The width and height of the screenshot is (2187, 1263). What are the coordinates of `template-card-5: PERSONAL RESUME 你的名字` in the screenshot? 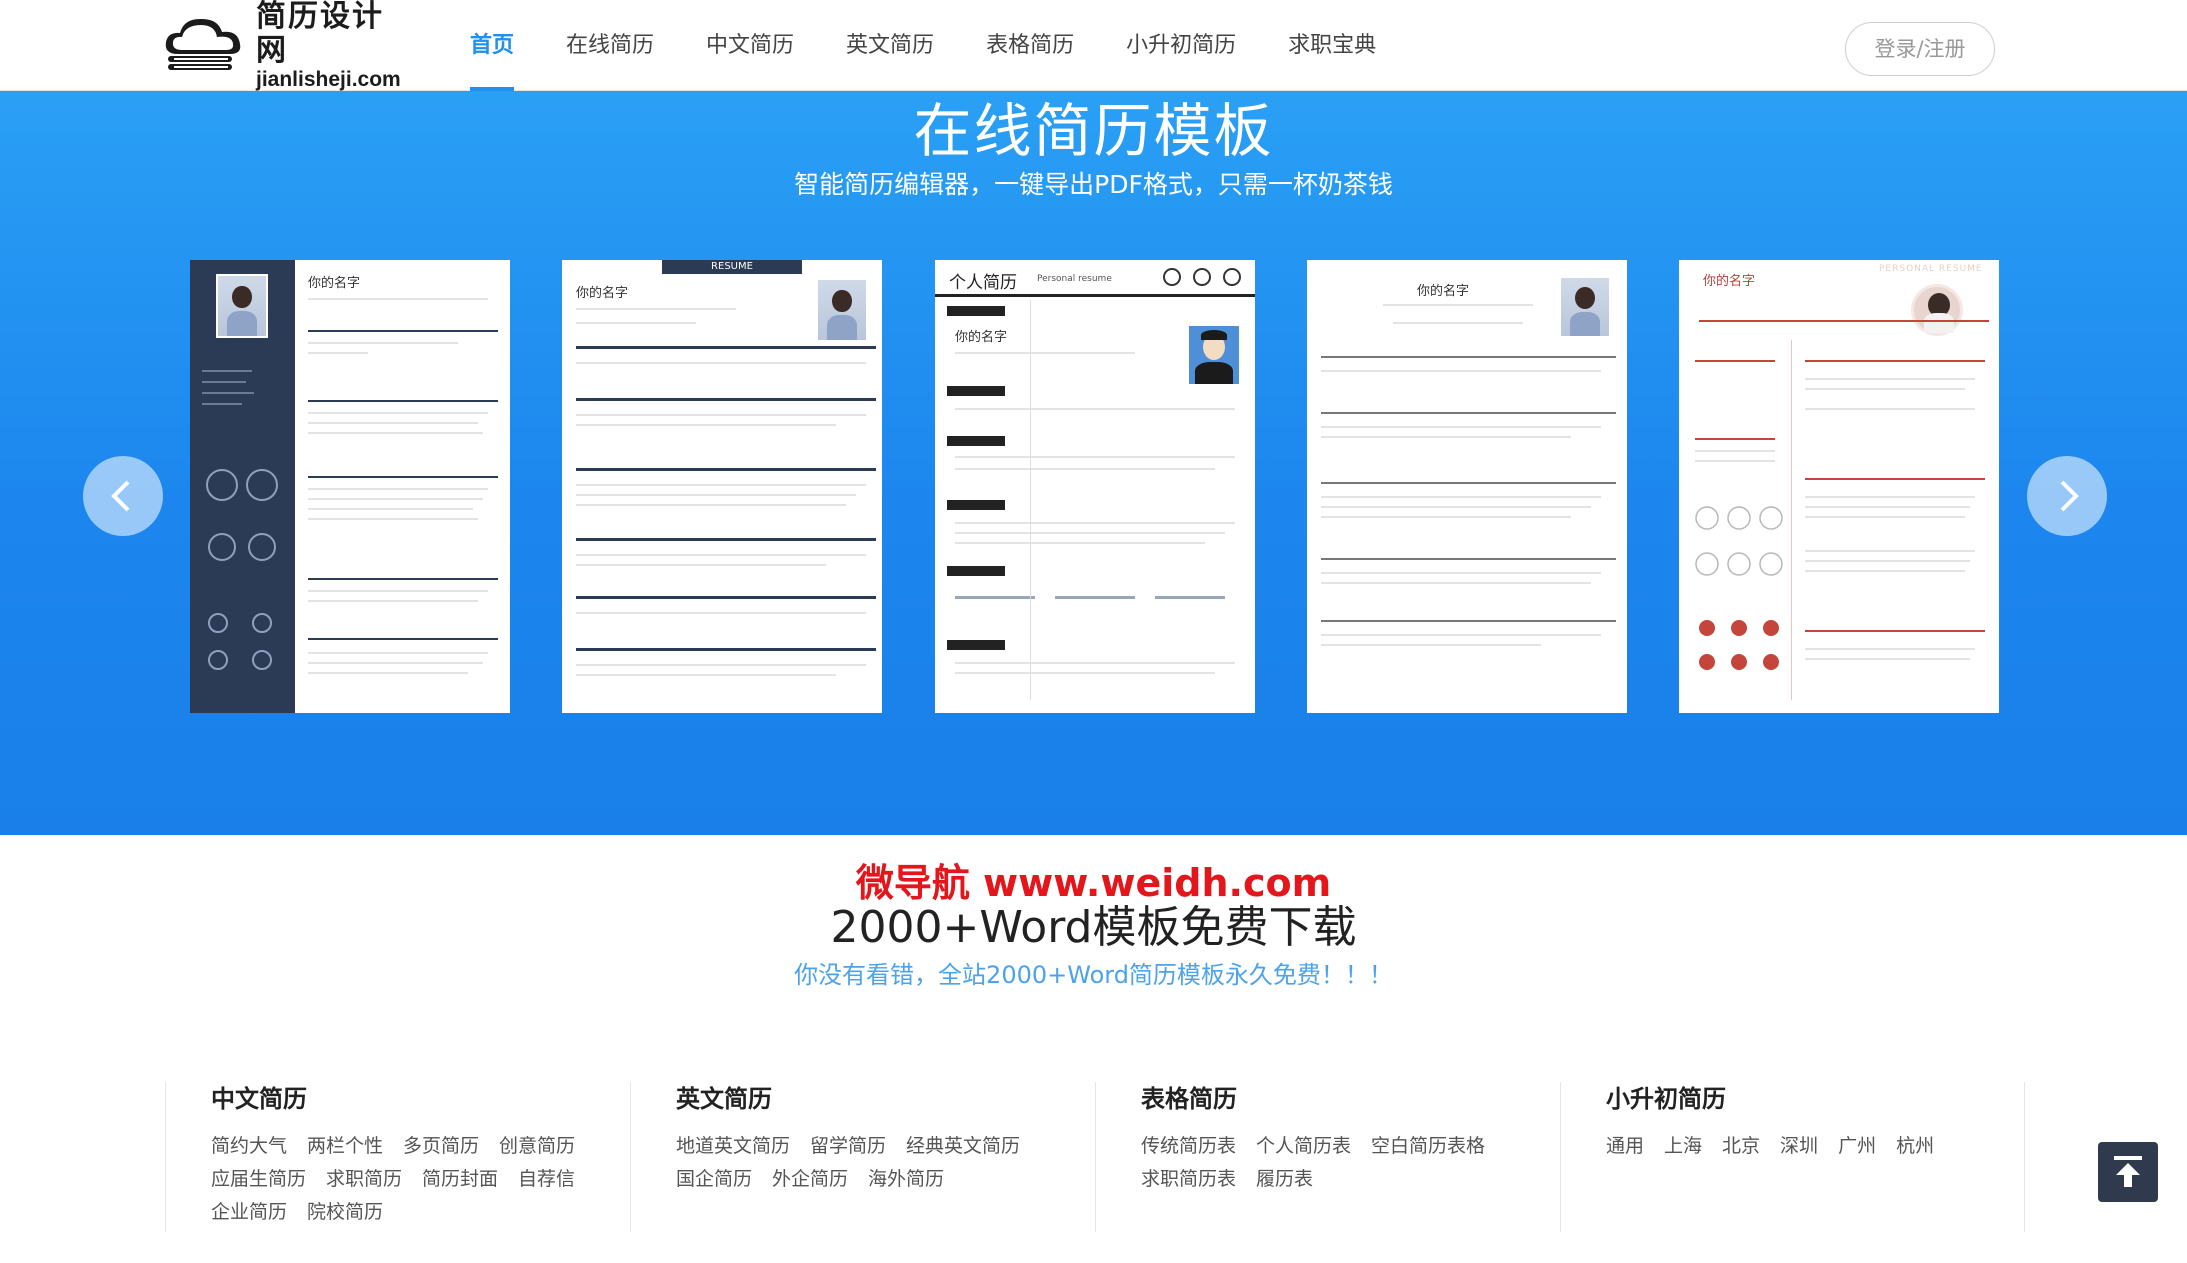 It's located at (1839, 486).